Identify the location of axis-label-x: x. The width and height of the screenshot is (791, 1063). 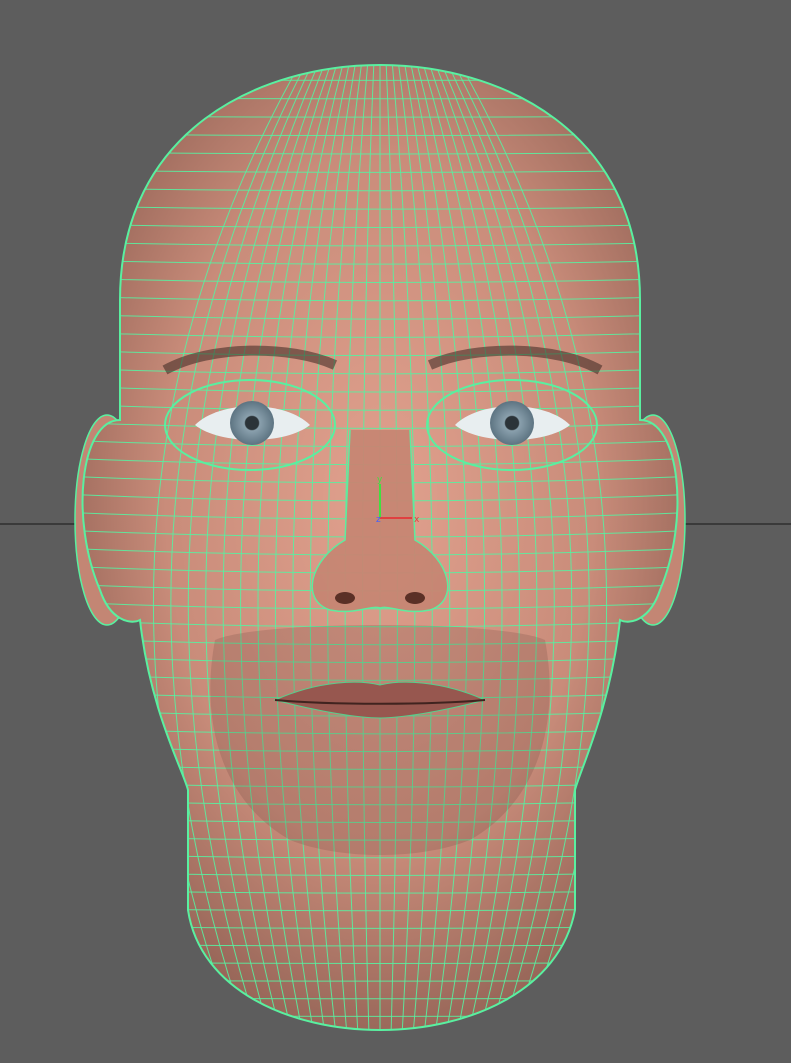
(417, 520).